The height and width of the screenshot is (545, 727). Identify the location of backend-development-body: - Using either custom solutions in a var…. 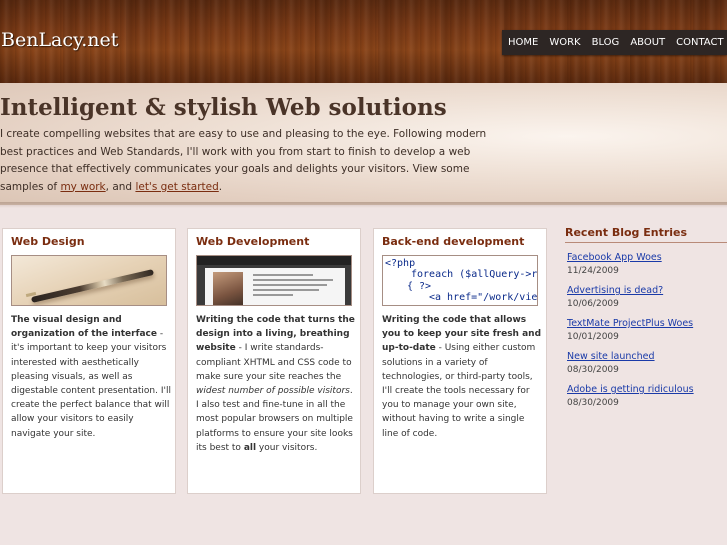
(459, 391).